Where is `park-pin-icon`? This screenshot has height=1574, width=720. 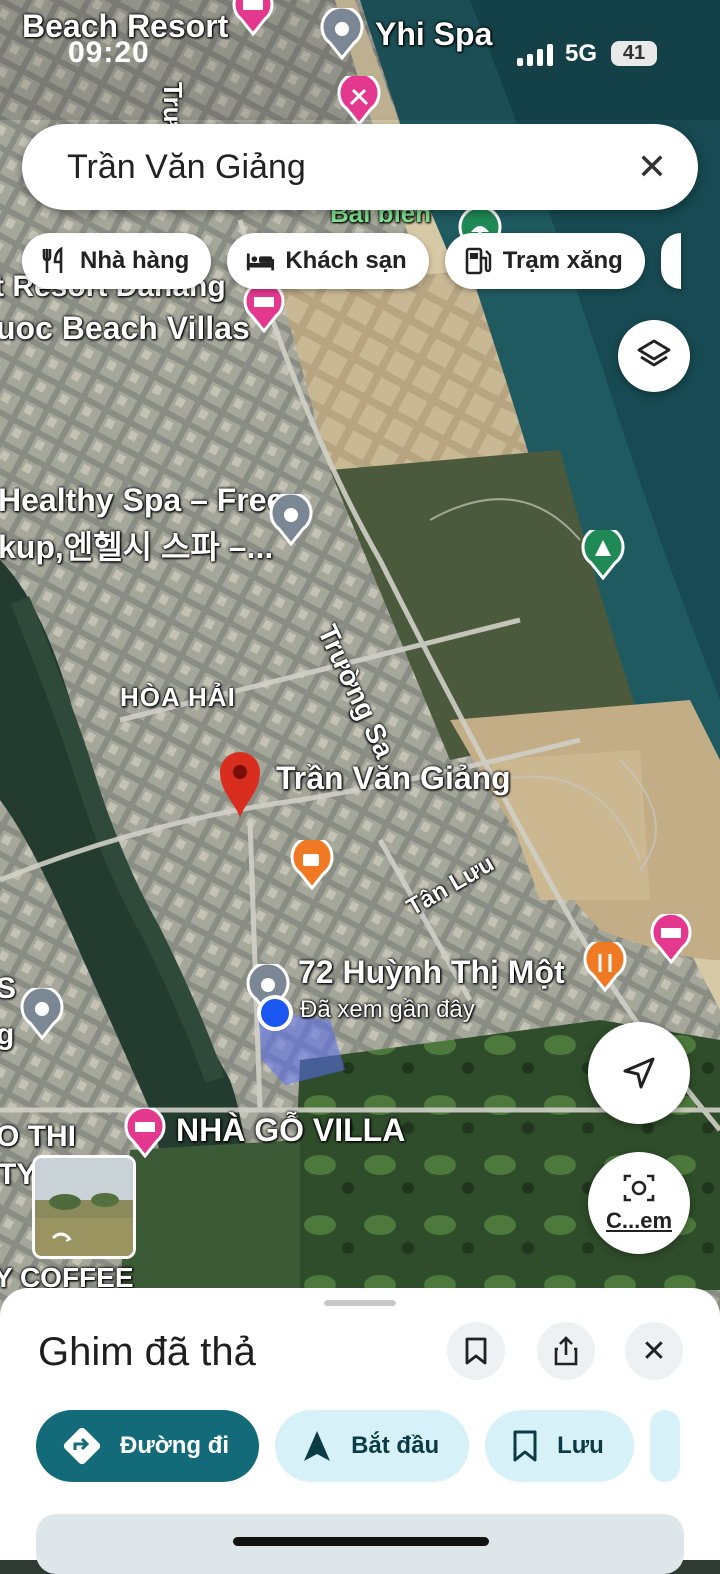 park-pin-icon is located at coordinates (603, 555).